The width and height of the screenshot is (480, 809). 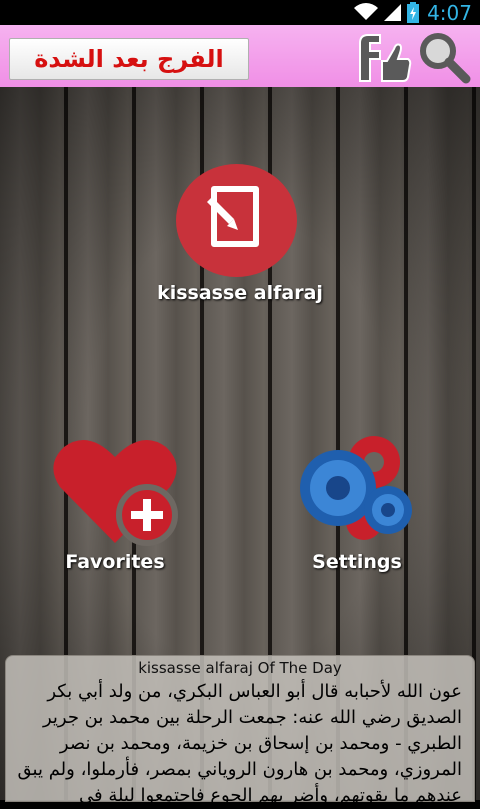 What do you see at coordinates (357, 562) in the screenshot?
I see `settings-label: Settings` at bounding box center [357, 562].